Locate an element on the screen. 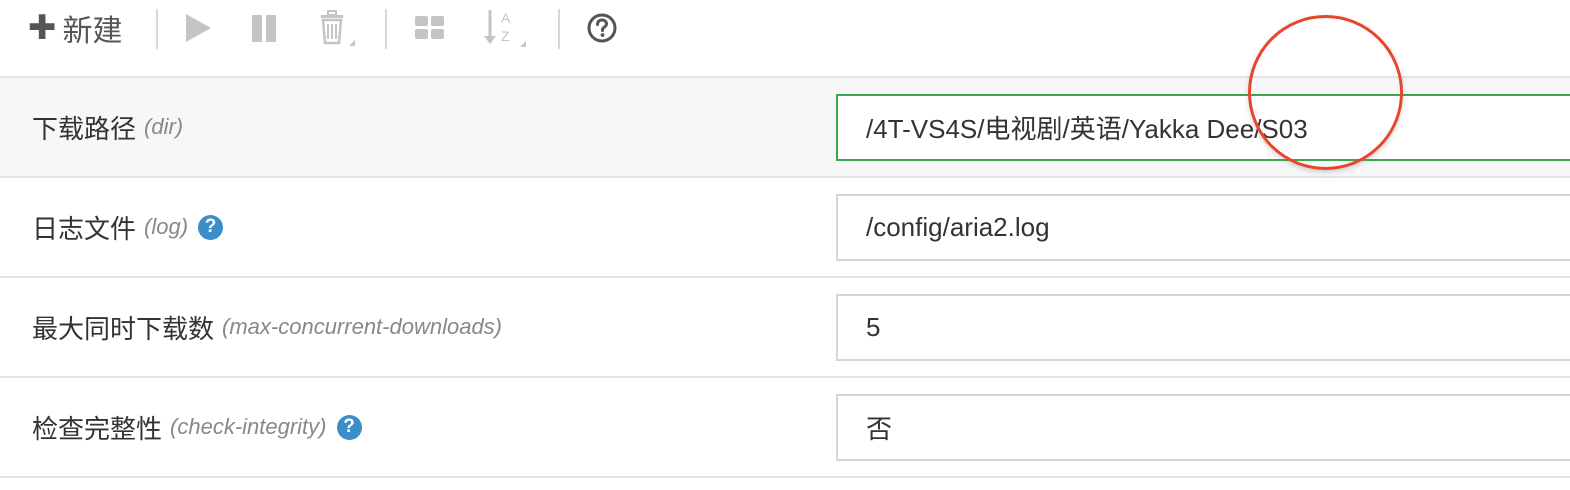 This screenshot has width=1570, height=490. plus-icon: ✚ is located at coordinates (42, 28).